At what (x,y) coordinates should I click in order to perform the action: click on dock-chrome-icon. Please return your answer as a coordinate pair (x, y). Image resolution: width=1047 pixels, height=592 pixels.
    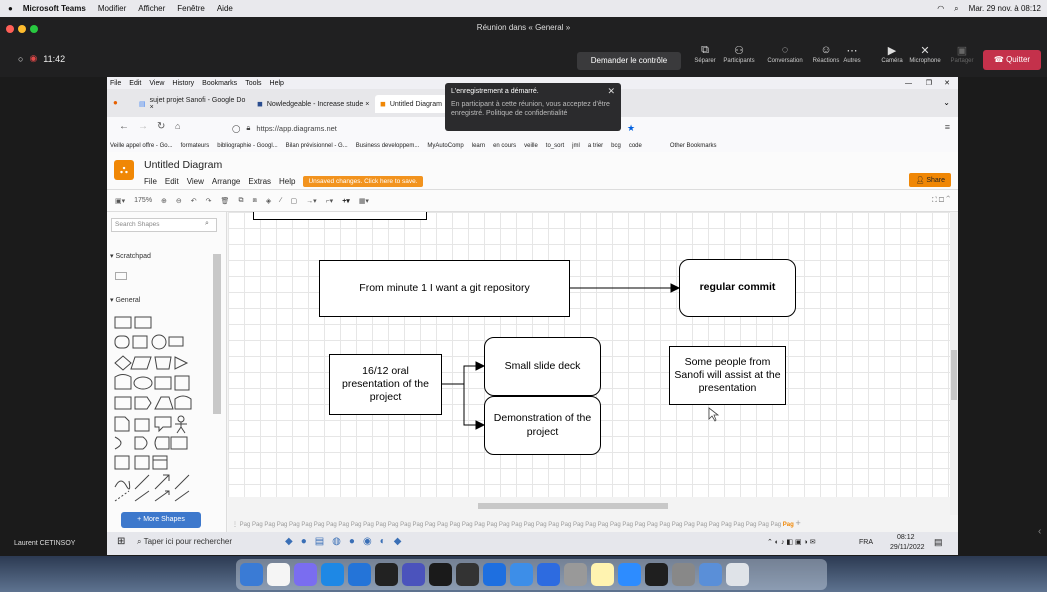
    Looking at the image, I should click on (521, 574).